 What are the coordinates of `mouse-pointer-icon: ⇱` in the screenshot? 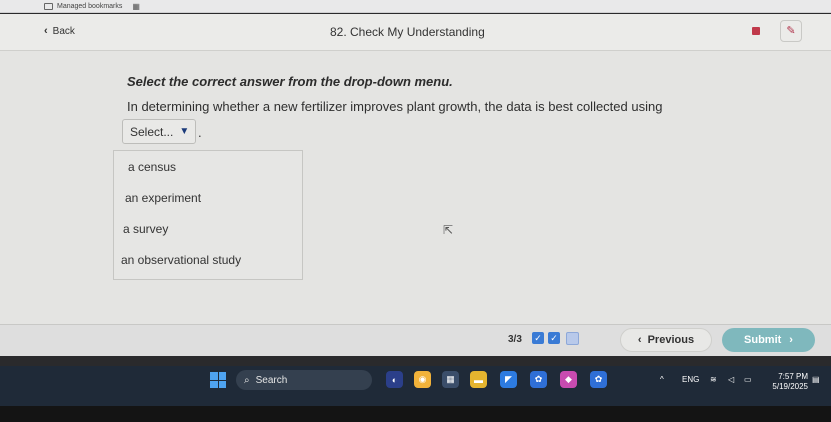 It's located at (448, 230).